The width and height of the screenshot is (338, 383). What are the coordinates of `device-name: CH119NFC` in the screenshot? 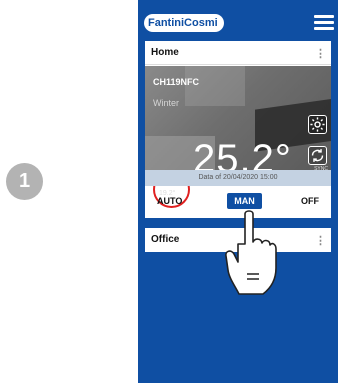 It's located at (176, 82).